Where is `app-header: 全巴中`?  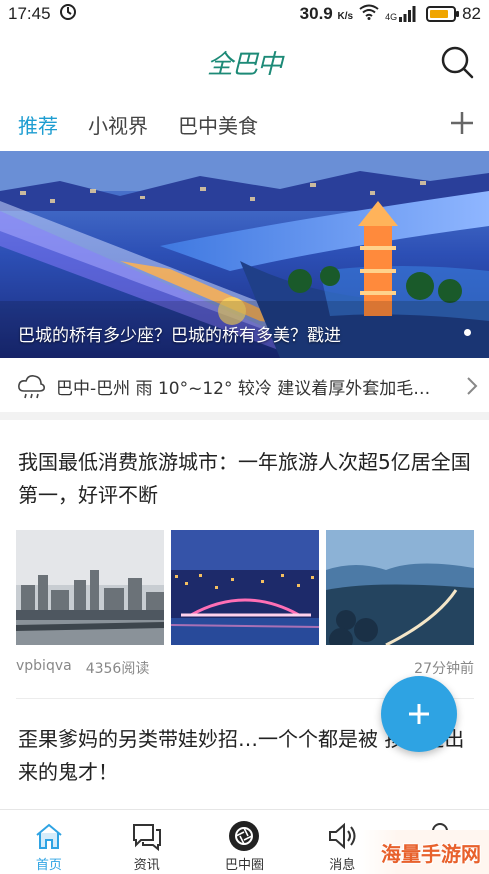
app-header: 全巴中 is located at coordinates (244, 62).